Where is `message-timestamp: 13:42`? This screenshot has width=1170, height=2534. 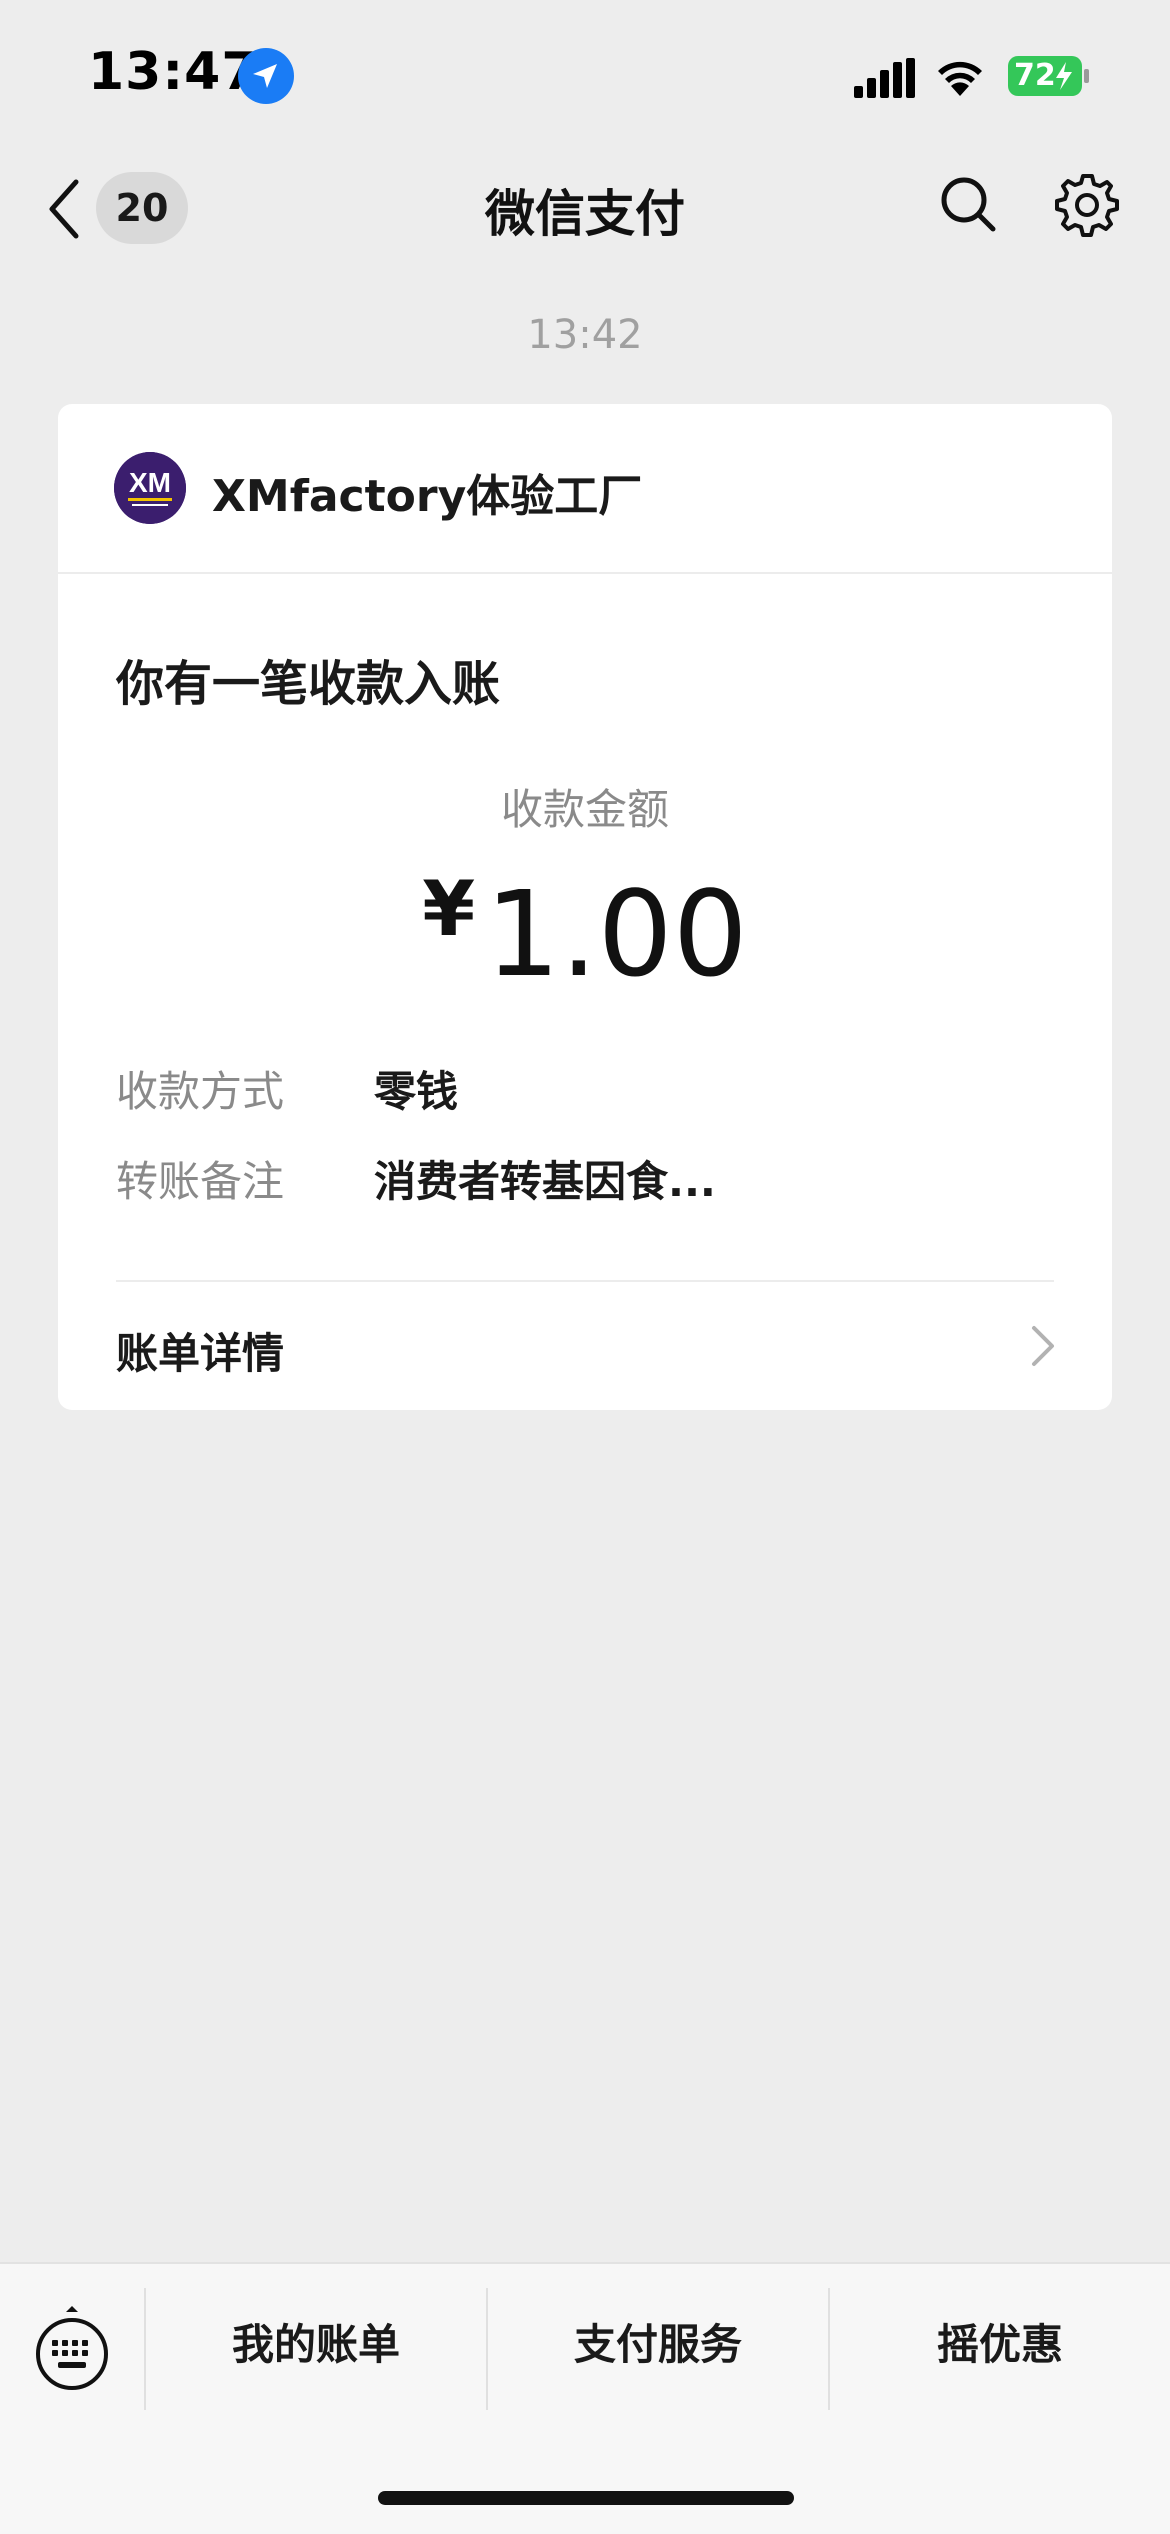 message-timestamp: 13:42 is located at coordinates (585, 335).